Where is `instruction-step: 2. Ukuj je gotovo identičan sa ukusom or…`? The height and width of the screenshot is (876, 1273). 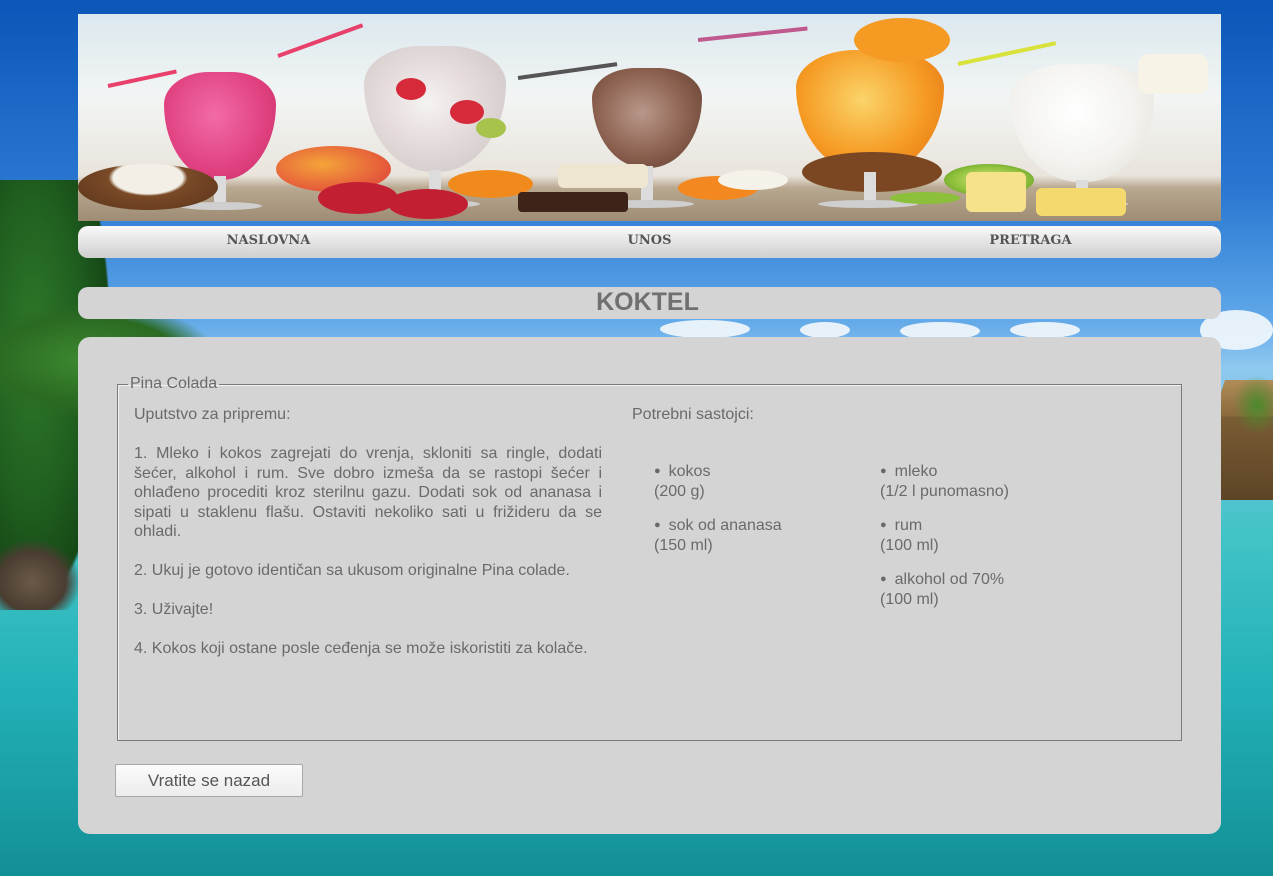
instruction-step: 2. Ukuj je gotovo identičan sa ukusom or… is located at coordinates (352, 570).